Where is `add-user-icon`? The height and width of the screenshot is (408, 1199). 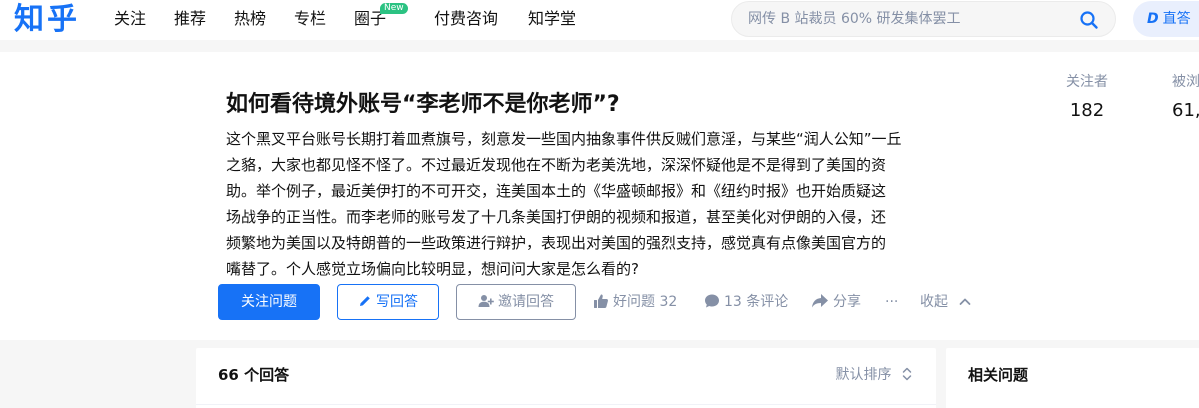 add-user-icon is located at coordinates (486, 301).